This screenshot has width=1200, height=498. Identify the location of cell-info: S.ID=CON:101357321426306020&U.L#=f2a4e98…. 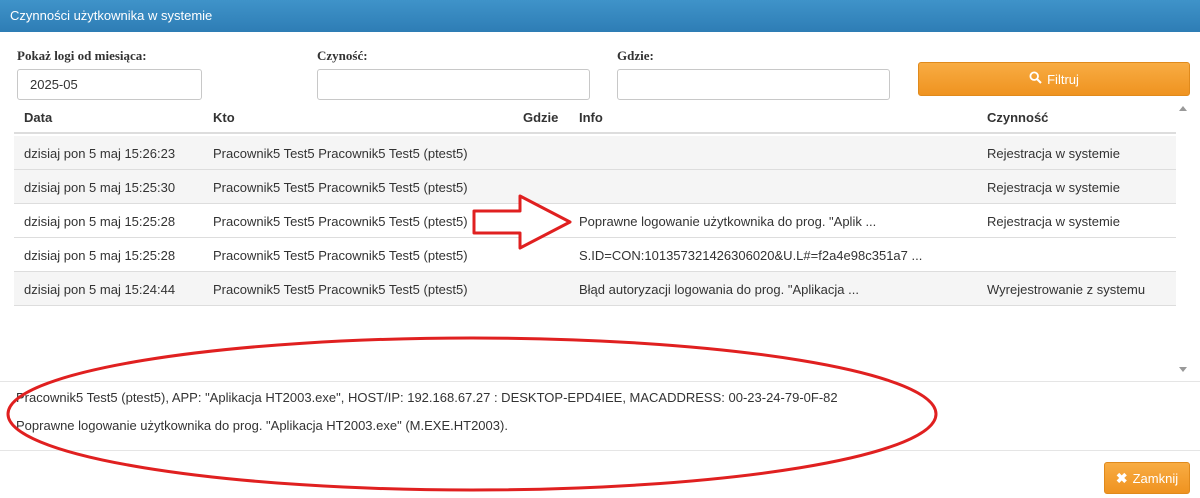
(751, 255).